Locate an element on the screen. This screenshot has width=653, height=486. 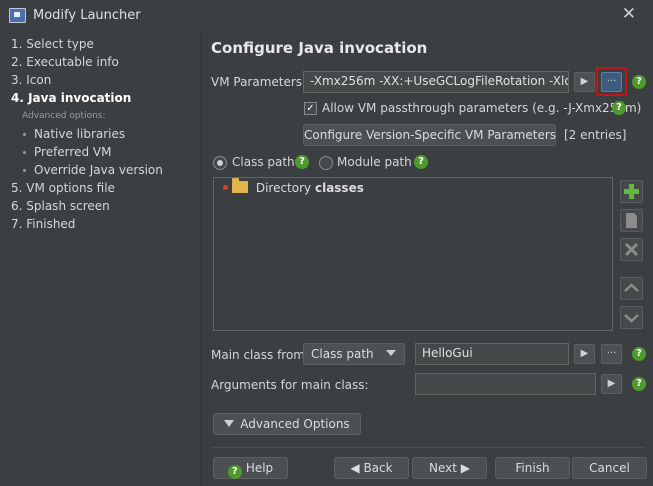
document-icon is located at coordinates (631, 220).